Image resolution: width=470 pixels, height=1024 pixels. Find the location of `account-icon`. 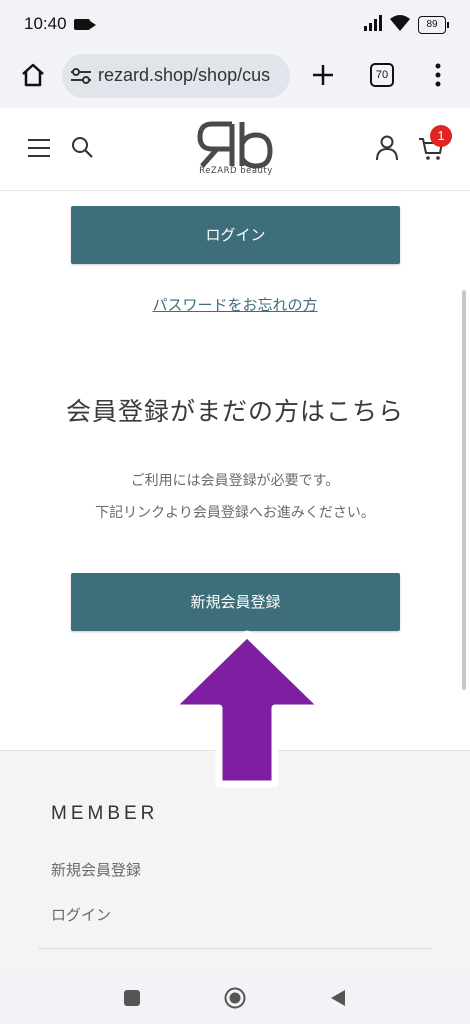

account-icon is located at coordinates (387, 148).